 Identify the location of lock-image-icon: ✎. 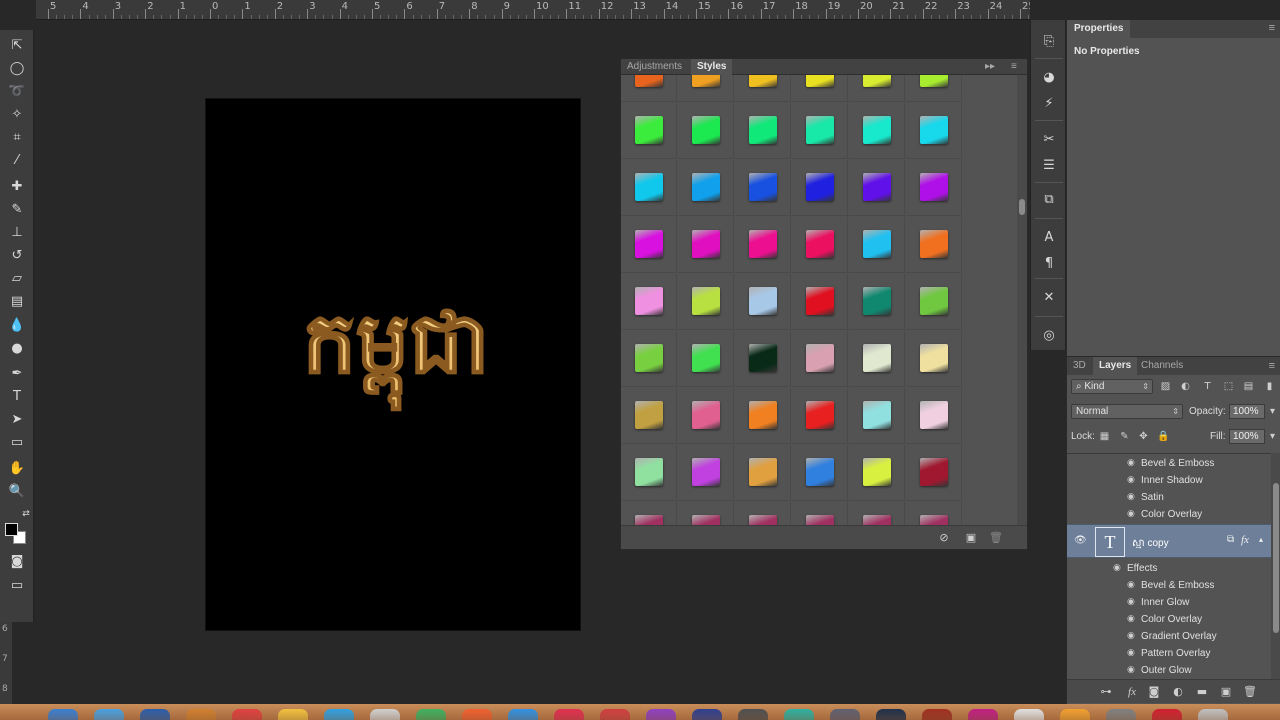
(1124, 436).